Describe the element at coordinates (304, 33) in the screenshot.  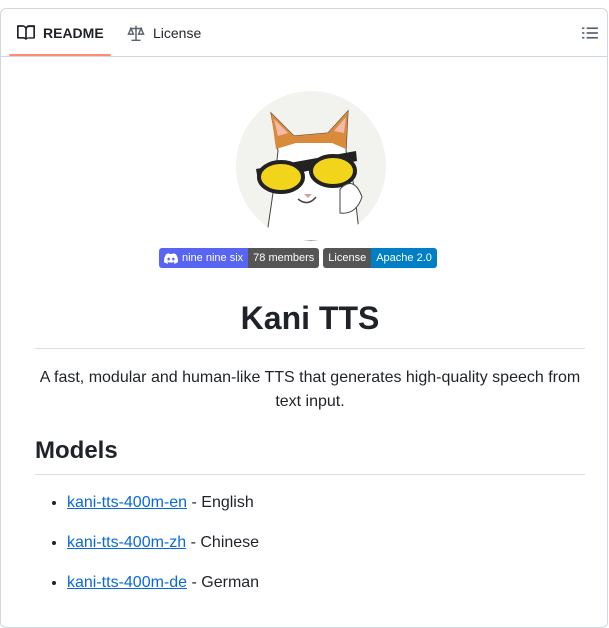
I see `tab-bar: README License` at that location.